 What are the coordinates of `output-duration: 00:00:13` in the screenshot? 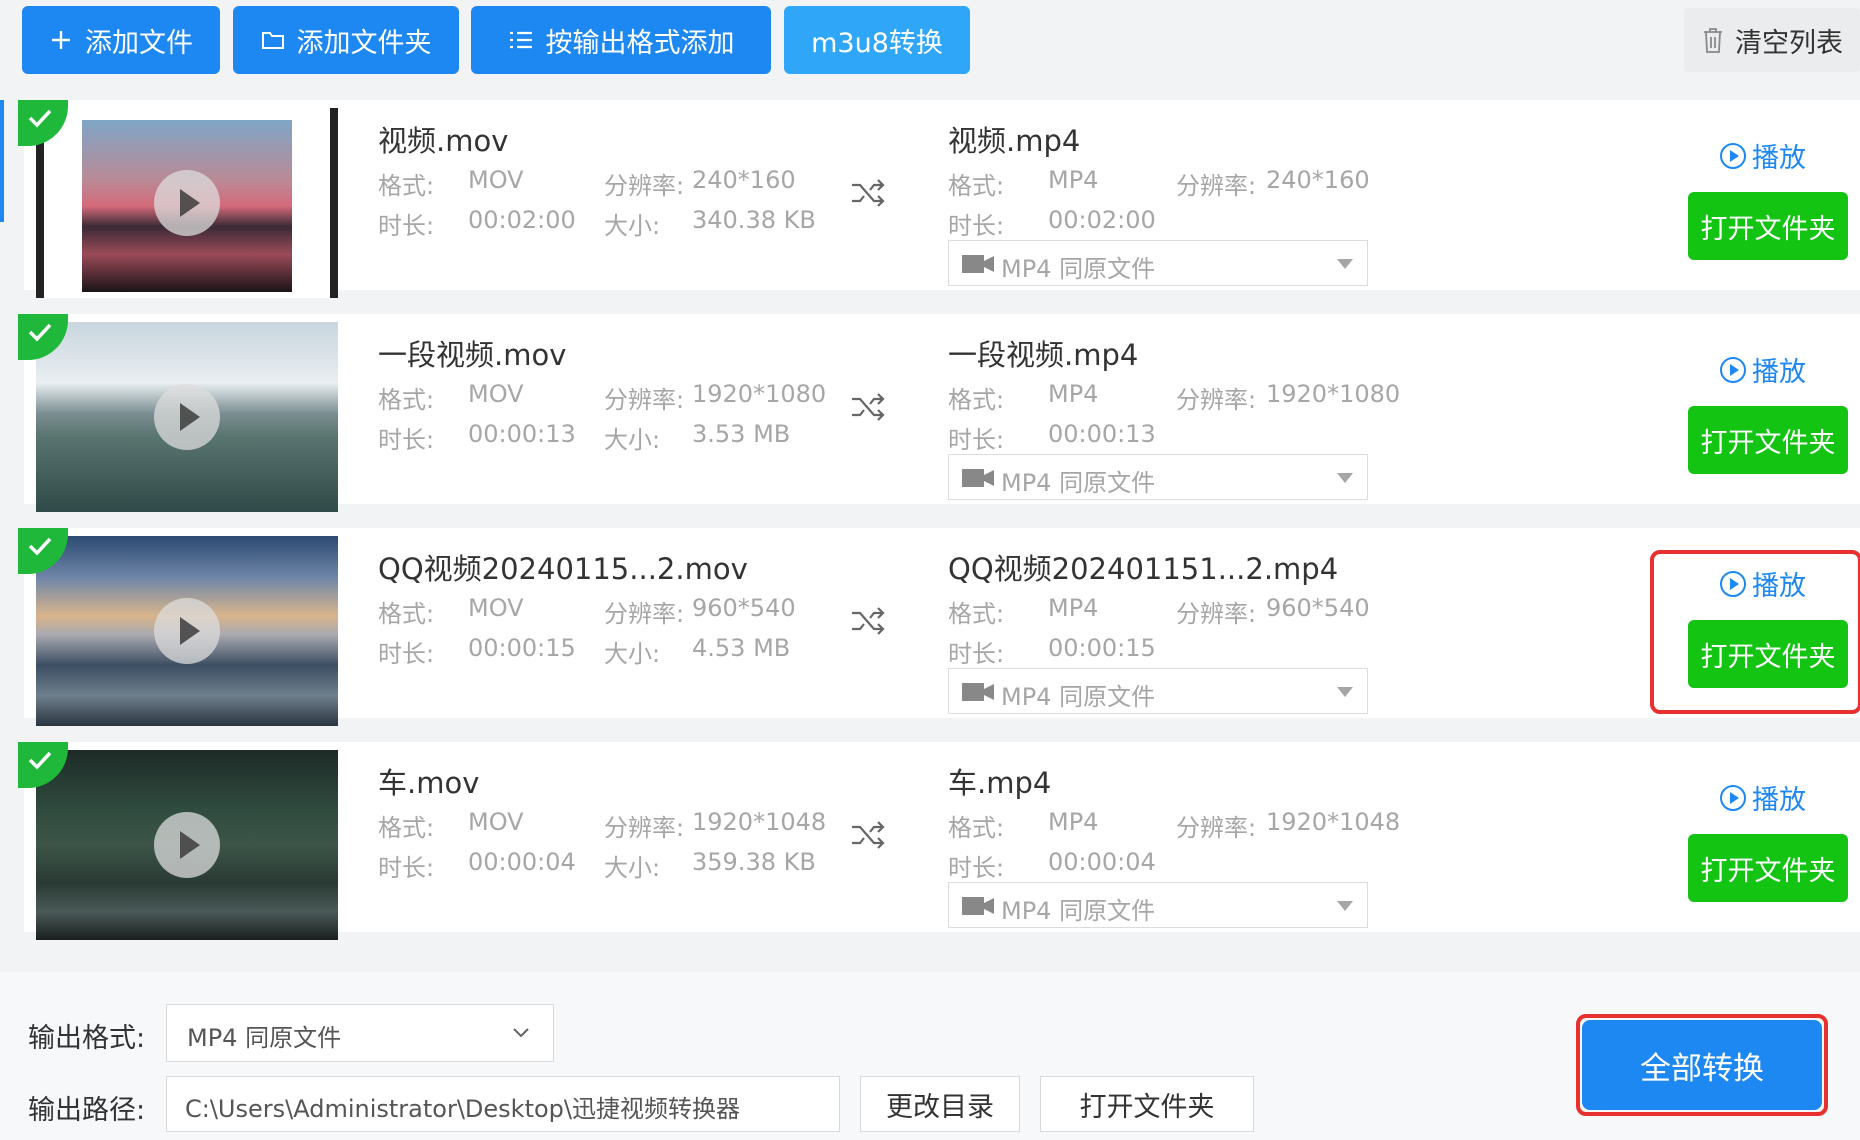 It's located at (1102, 434).